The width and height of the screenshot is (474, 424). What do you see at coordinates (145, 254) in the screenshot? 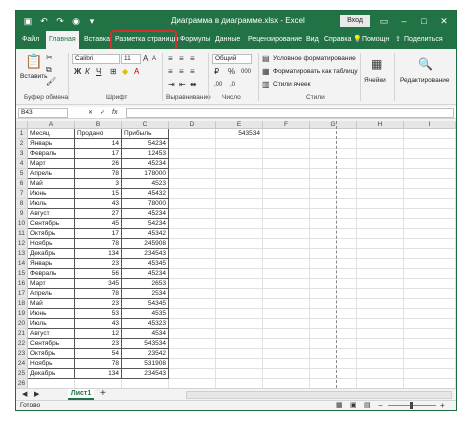
I see `profit-cell: 234543` at bounding box center [145, 254].